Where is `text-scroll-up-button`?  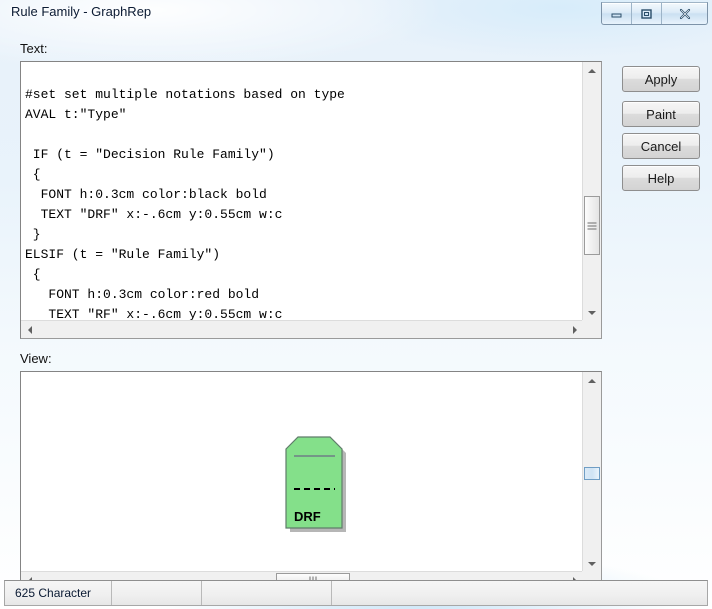 text-scroll-up-button is located at coordinates (592, 70).